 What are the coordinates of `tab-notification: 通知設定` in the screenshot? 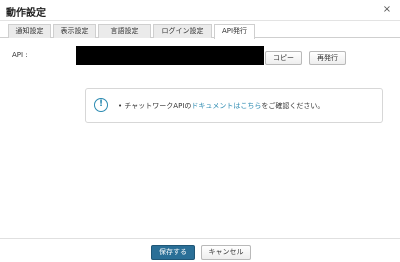 It's located at (29, 31).